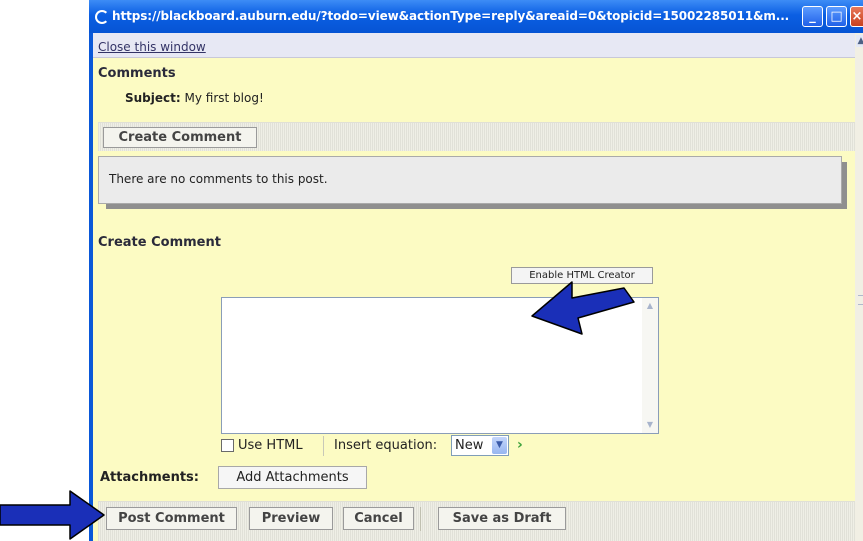  Describe the element at coordinates (859, 287) in the screenshot. I see `window-scrollbar: ▲` at that location.